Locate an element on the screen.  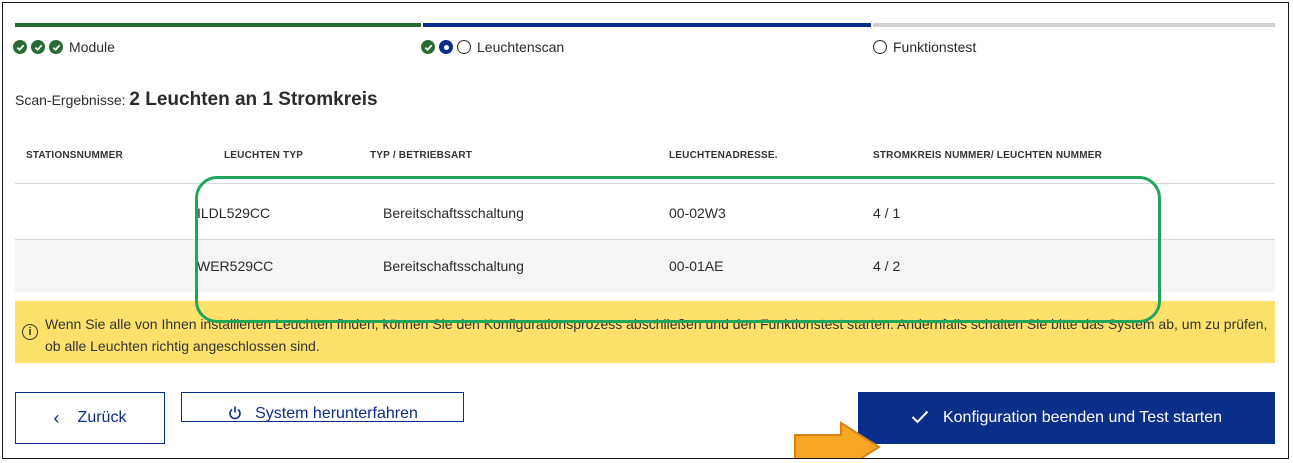
back-button: ‹ Zurück is located at coordinates (90, 418).